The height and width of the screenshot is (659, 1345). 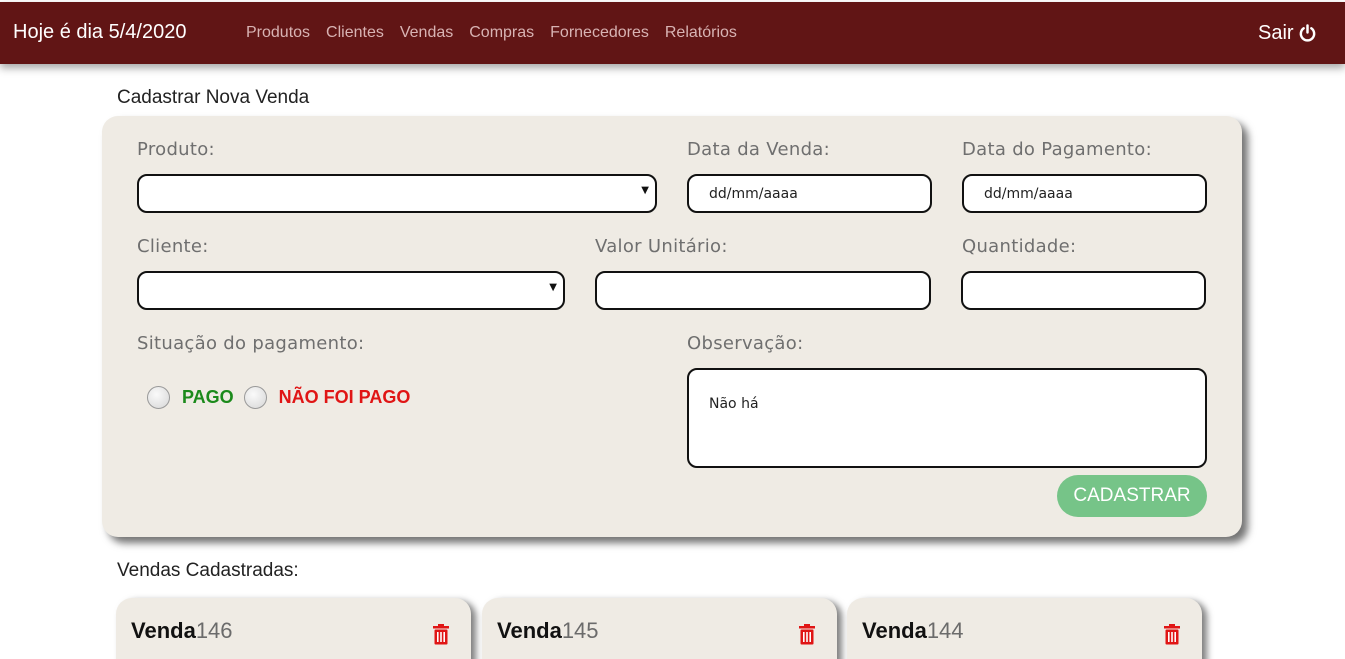 What do you see at coordinates (255, 397) in the screenshot?
I see `nao-pago-radio` at bounding box center [255, 397].